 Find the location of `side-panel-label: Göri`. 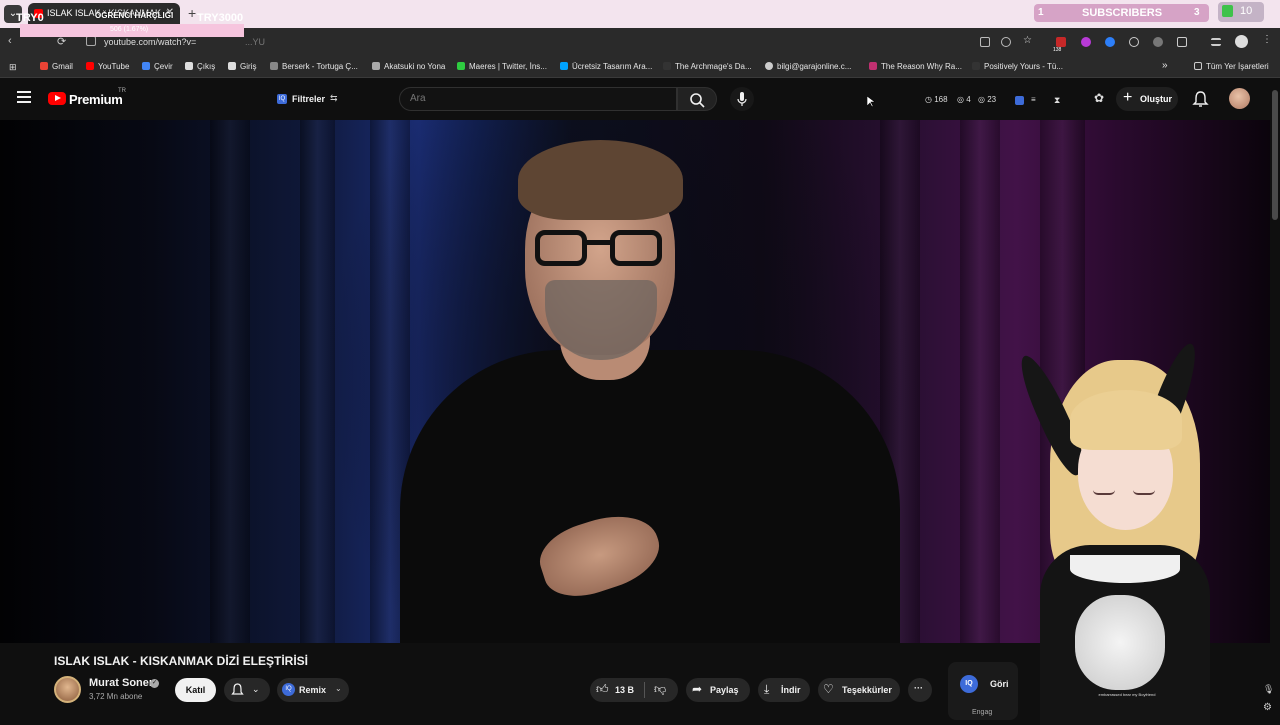

side-panel-label: Göri is located at coordinates (999, 684).